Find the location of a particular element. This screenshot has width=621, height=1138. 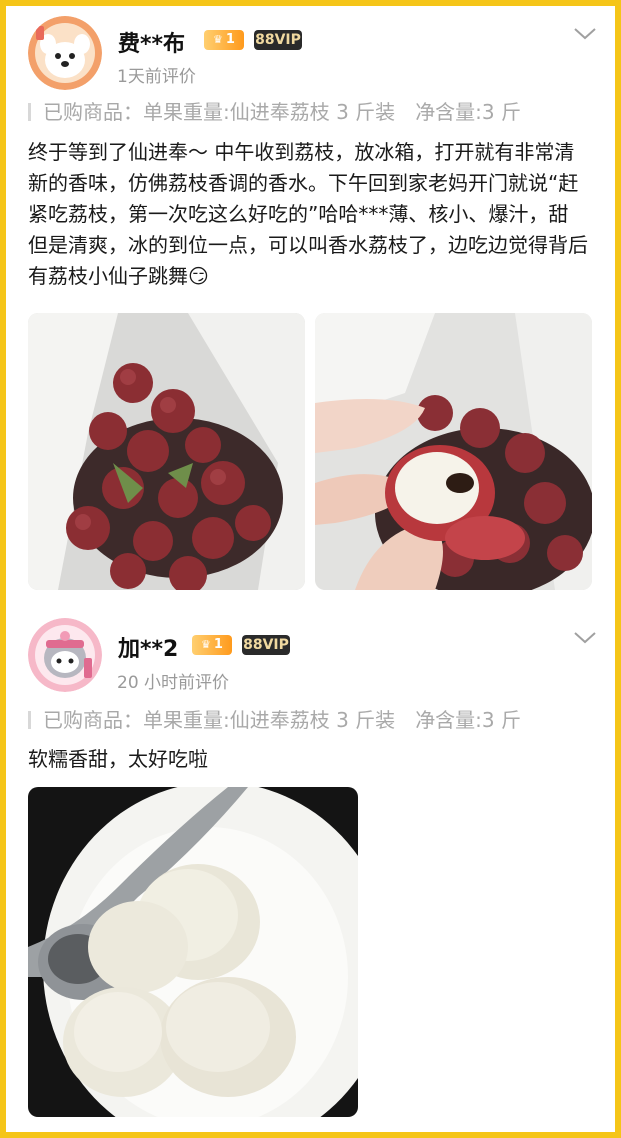

dog-avatar-icon is located at coordinates (65, 53).